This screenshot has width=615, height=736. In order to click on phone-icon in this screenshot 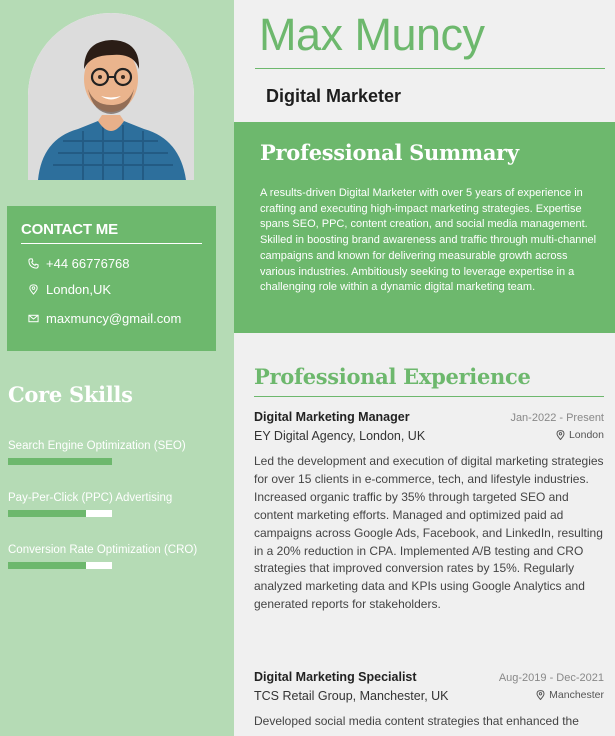, I will do `click(33, 264)`.